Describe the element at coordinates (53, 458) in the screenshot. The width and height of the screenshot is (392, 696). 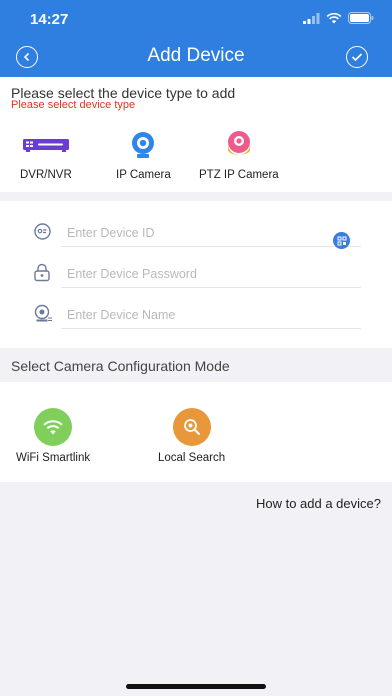
I see `mode-label: WiFi Smartlink` at that location.